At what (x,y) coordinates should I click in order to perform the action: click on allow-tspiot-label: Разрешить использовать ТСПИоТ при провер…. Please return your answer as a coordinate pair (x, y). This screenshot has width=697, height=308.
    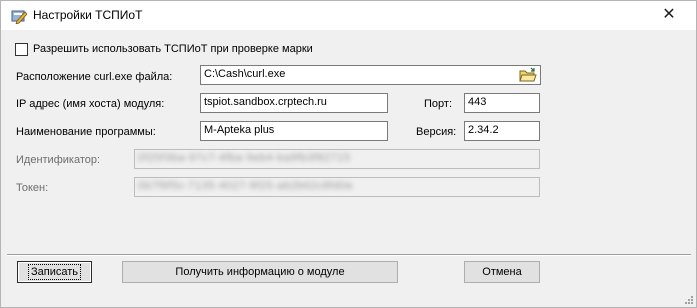
    Looking at the image, I should click on (173, 49).